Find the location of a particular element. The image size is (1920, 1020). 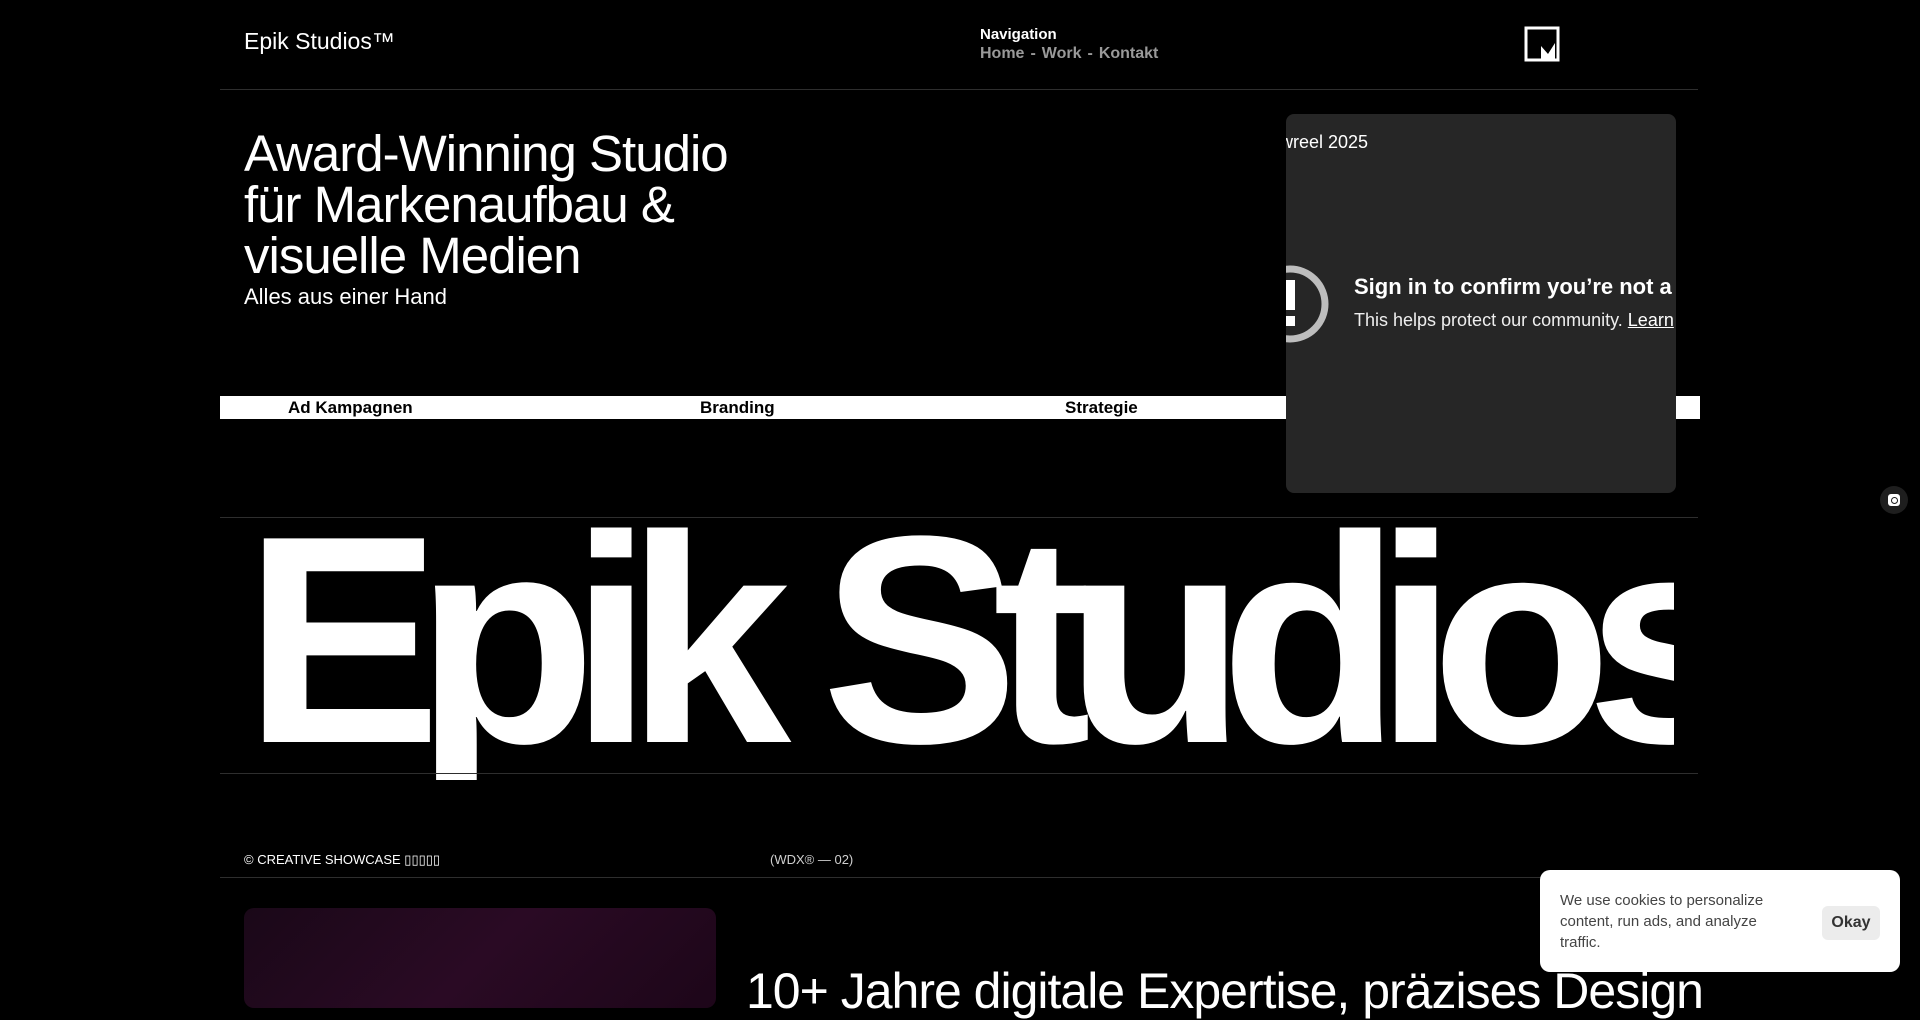

hero-title-line: Award-Winning Studio is located at coordinates (486, 153).